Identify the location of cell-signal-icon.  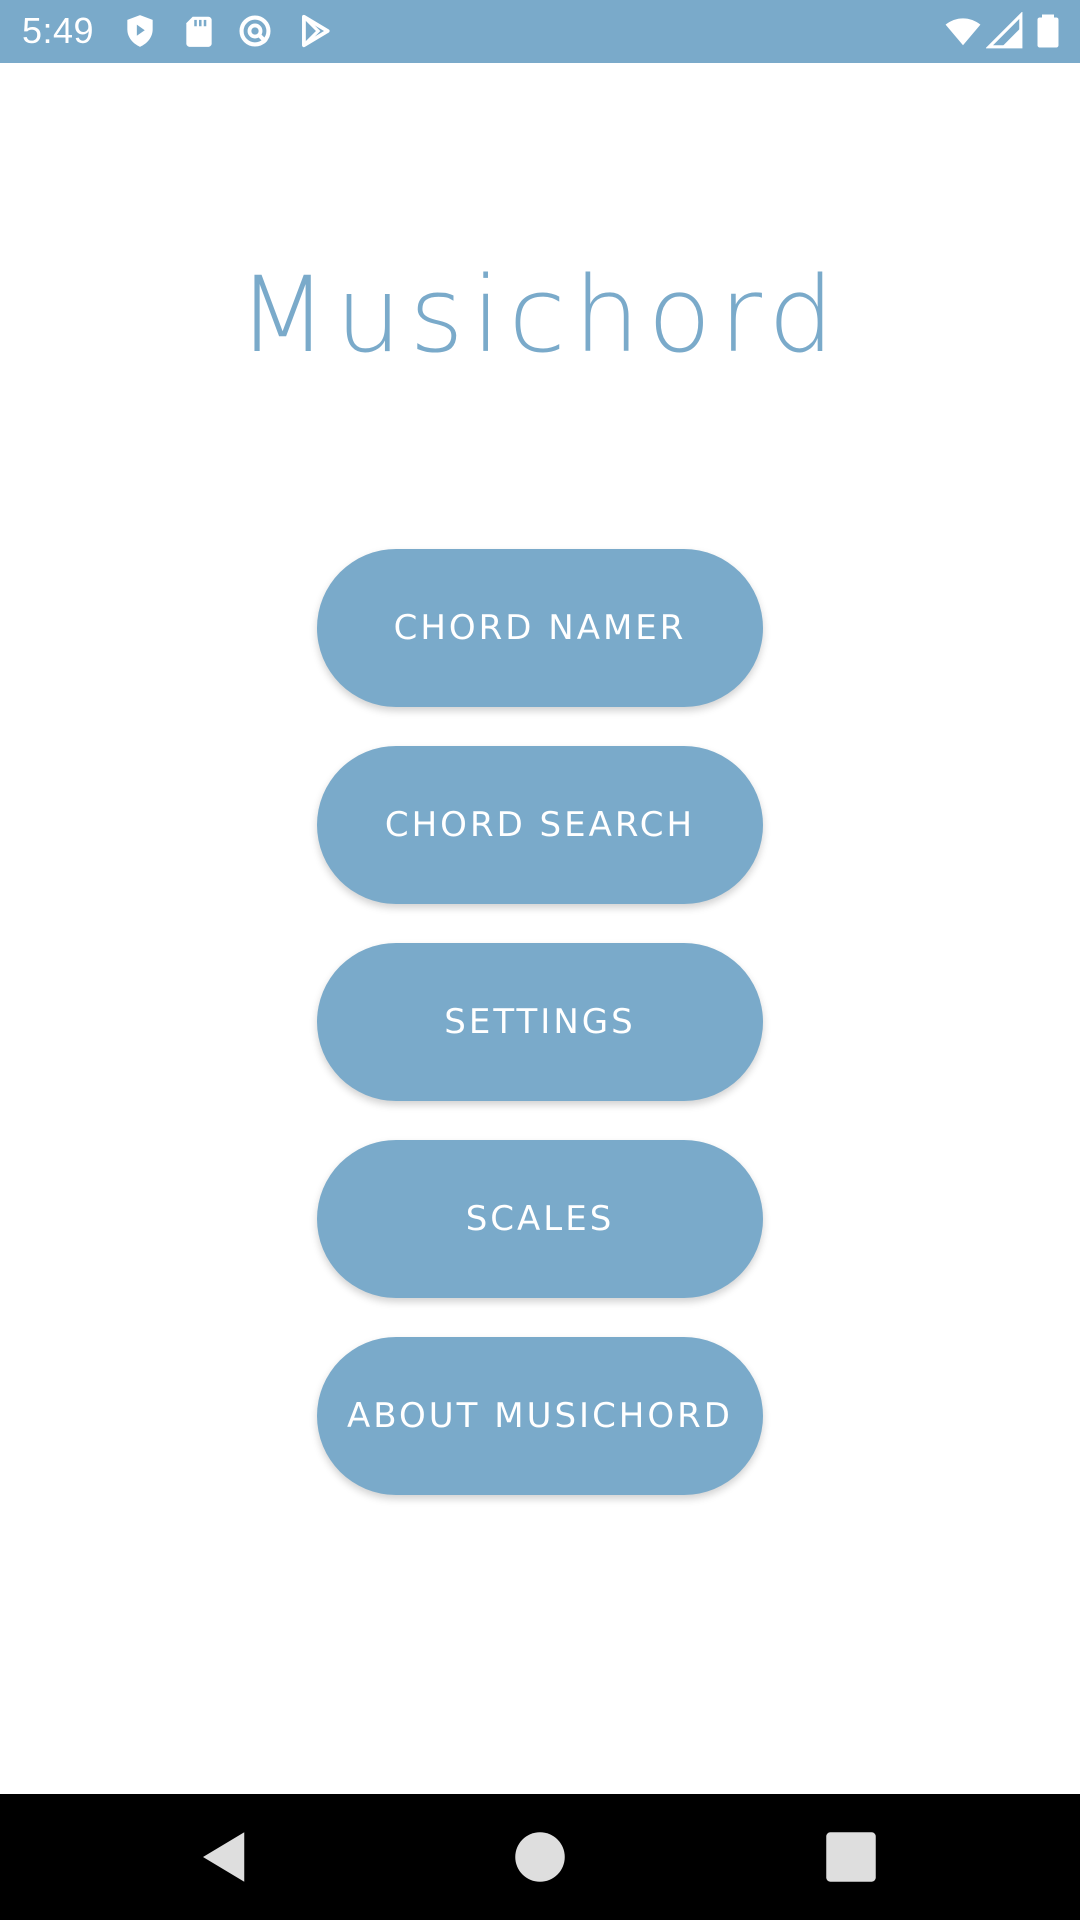
(1005, 31).